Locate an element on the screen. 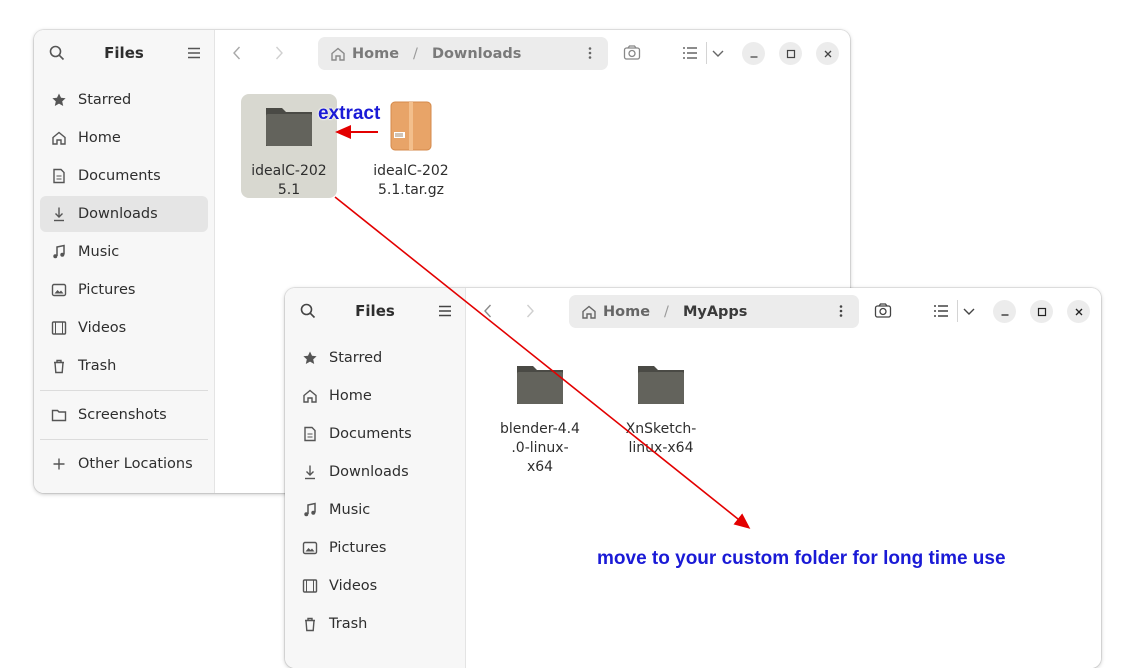  header-bar: Home / MyApps is located at coordinates (783, 311).